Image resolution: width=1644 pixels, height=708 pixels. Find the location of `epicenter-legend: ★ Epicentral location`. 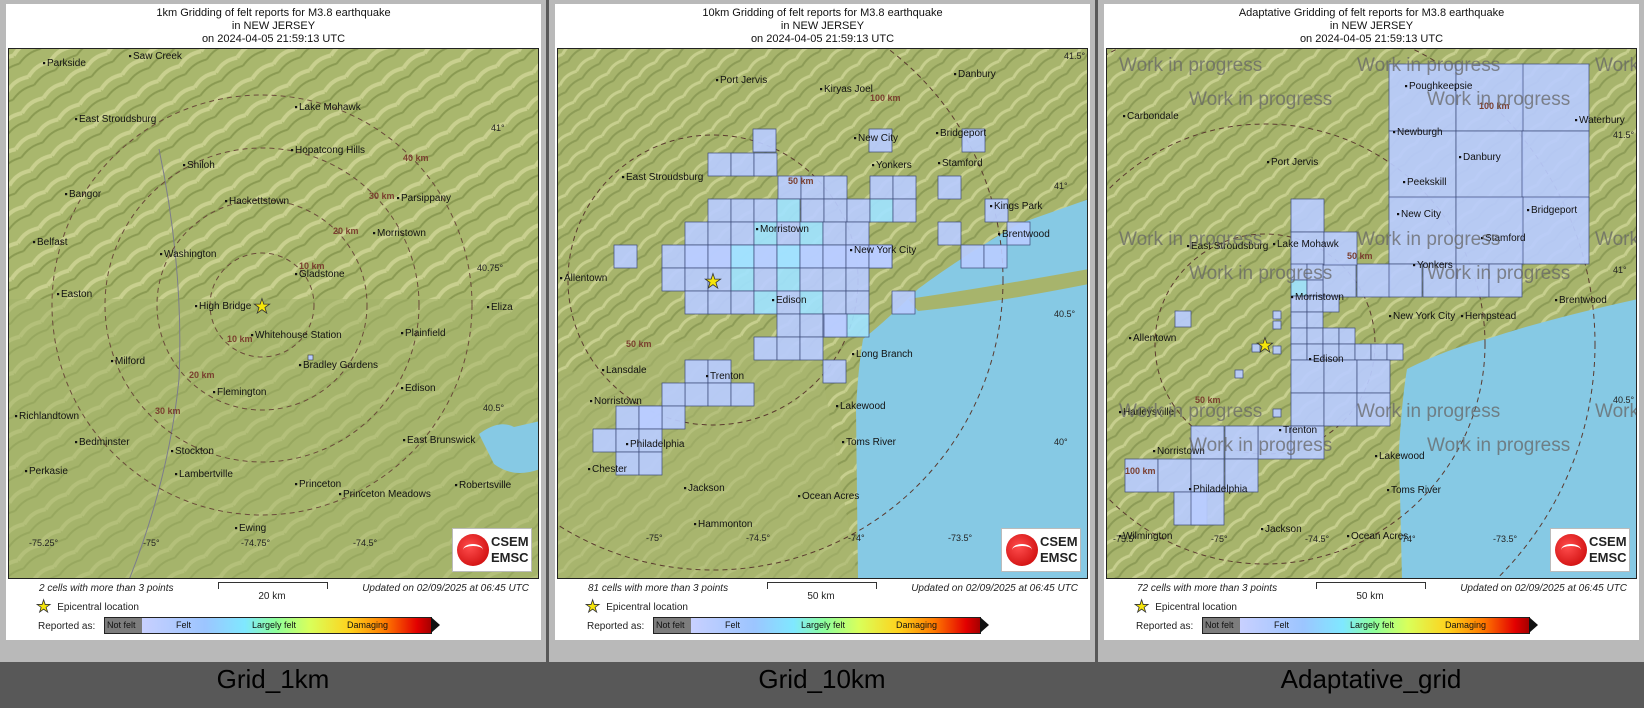

epicenter-legend: ★ Epicentral location is located at coordinates (1185, 607).